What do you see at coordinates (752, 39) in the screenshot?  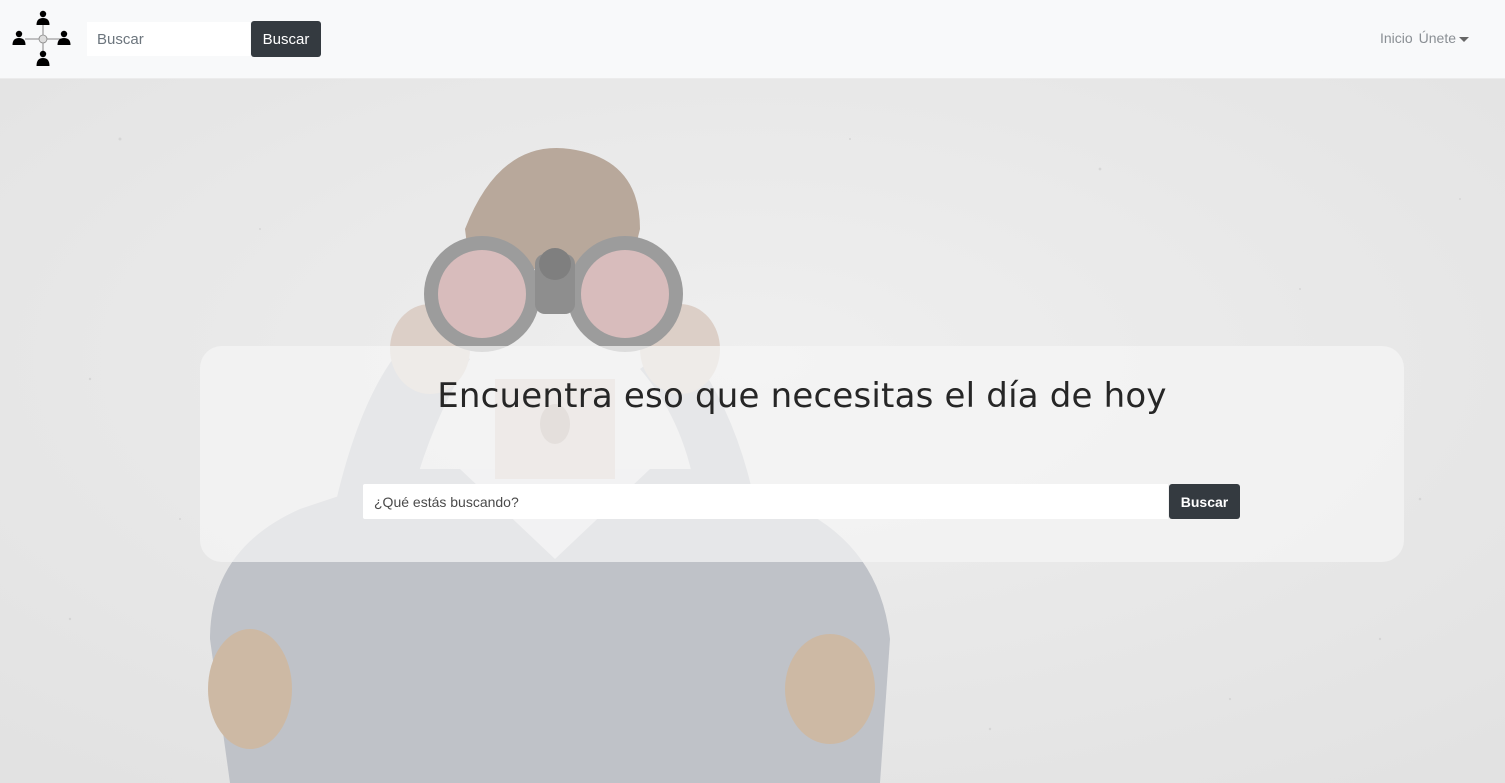 I see `navbar: Buscar Inicio Únete` at bounding box center [752, 39].